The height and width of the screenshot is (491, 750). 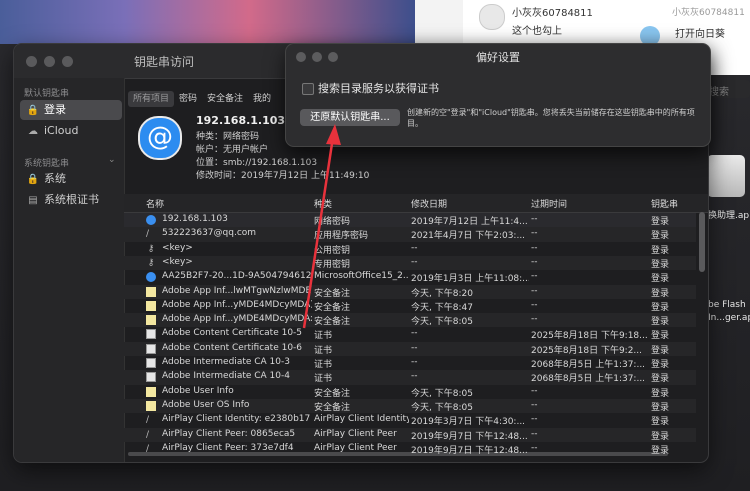 I want to click on vertical-scrollbar, so click(x=702, y=242).